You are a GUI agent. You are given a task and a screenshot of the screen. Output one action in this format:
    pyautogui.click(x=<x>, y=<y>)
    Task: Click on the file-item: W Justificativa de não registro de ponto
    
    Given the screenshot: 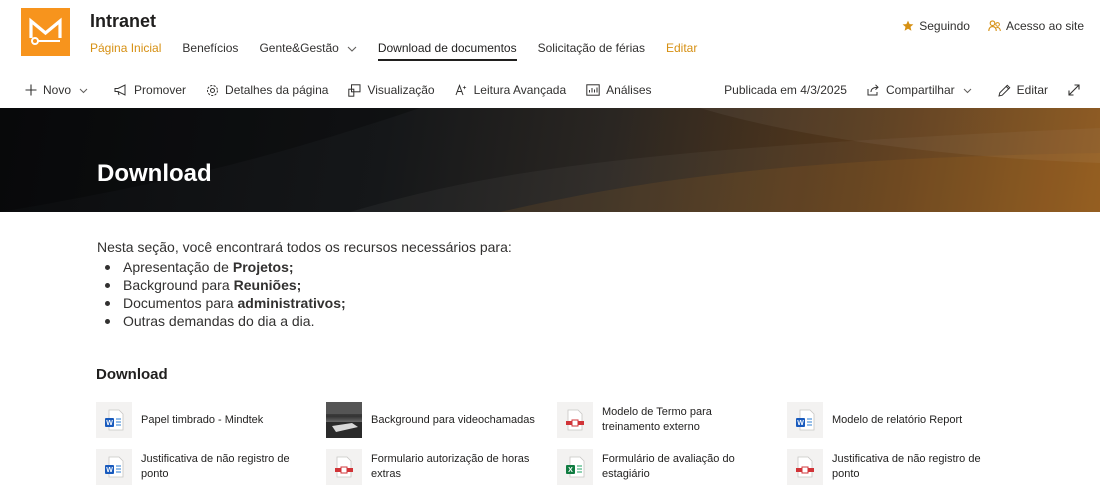 What is the action you would take?
    pyautogui.click(x=206, y=467)
    